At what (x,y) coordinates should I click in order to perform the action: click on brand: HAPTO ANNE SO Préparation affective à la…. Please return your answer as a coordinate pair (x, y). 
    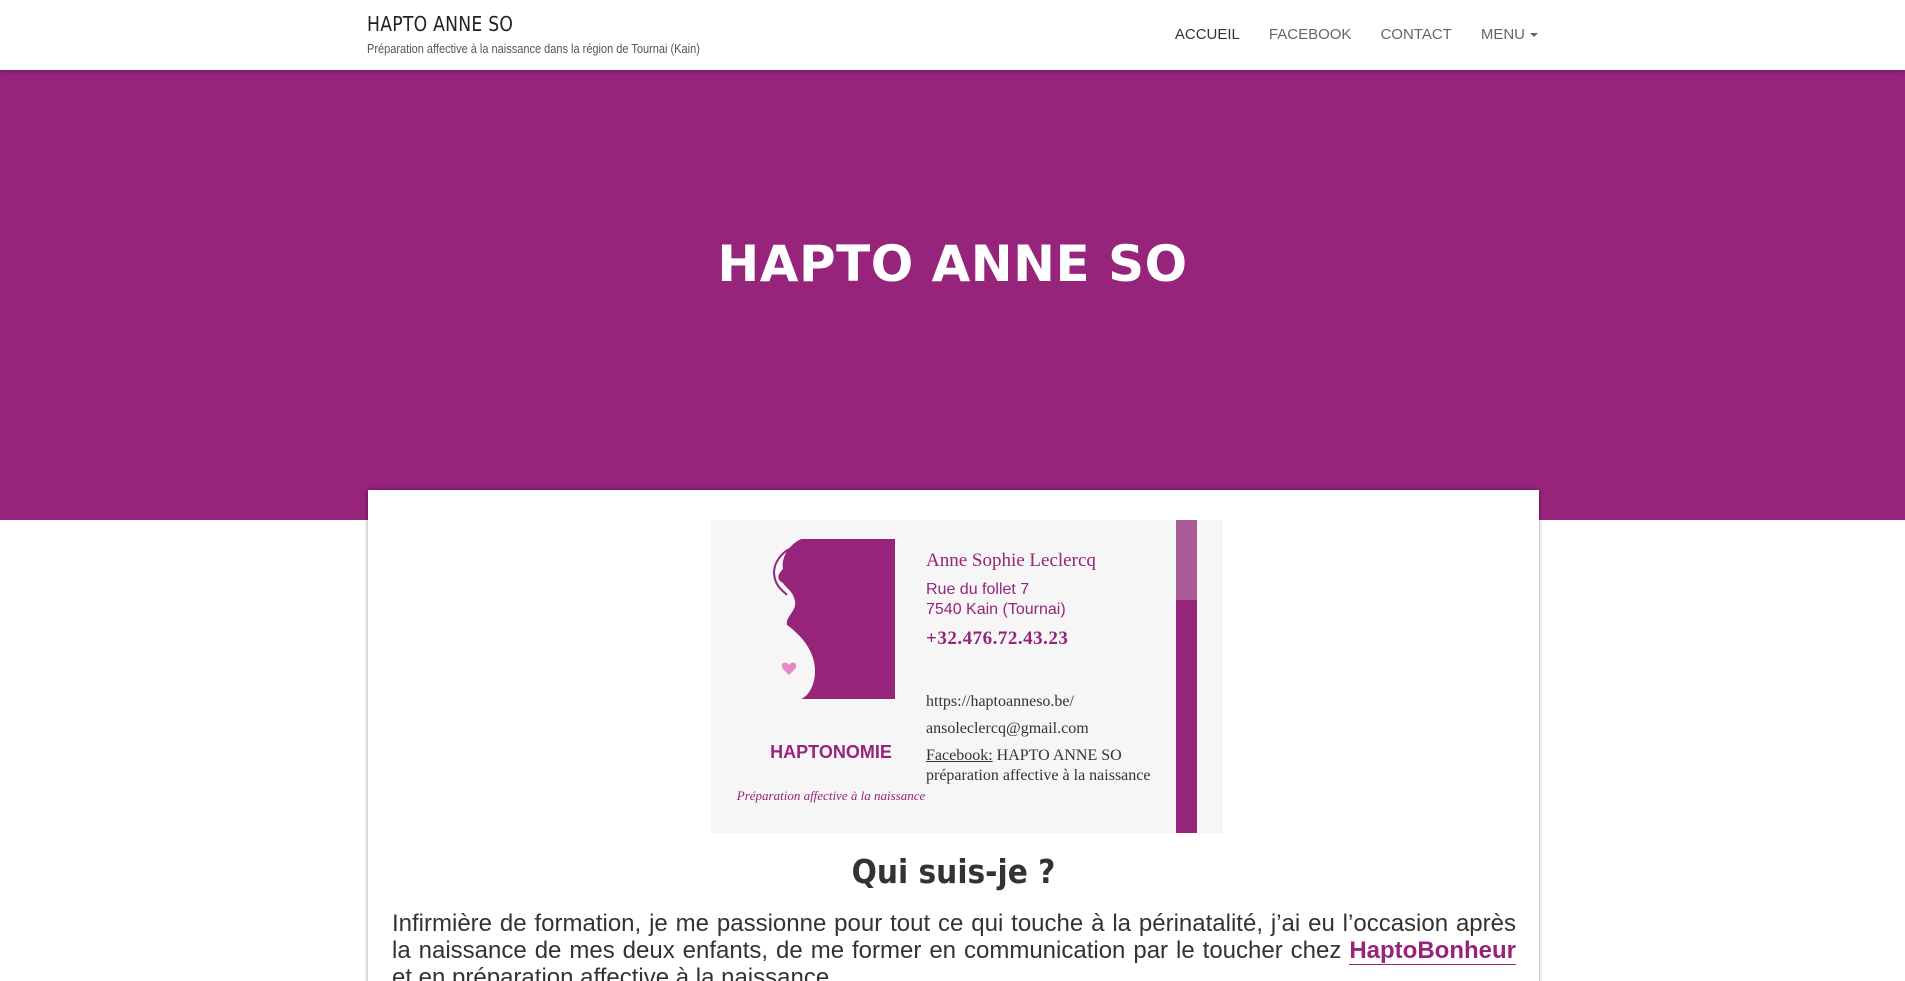
    Looking at the image, I should click on (556, 34).